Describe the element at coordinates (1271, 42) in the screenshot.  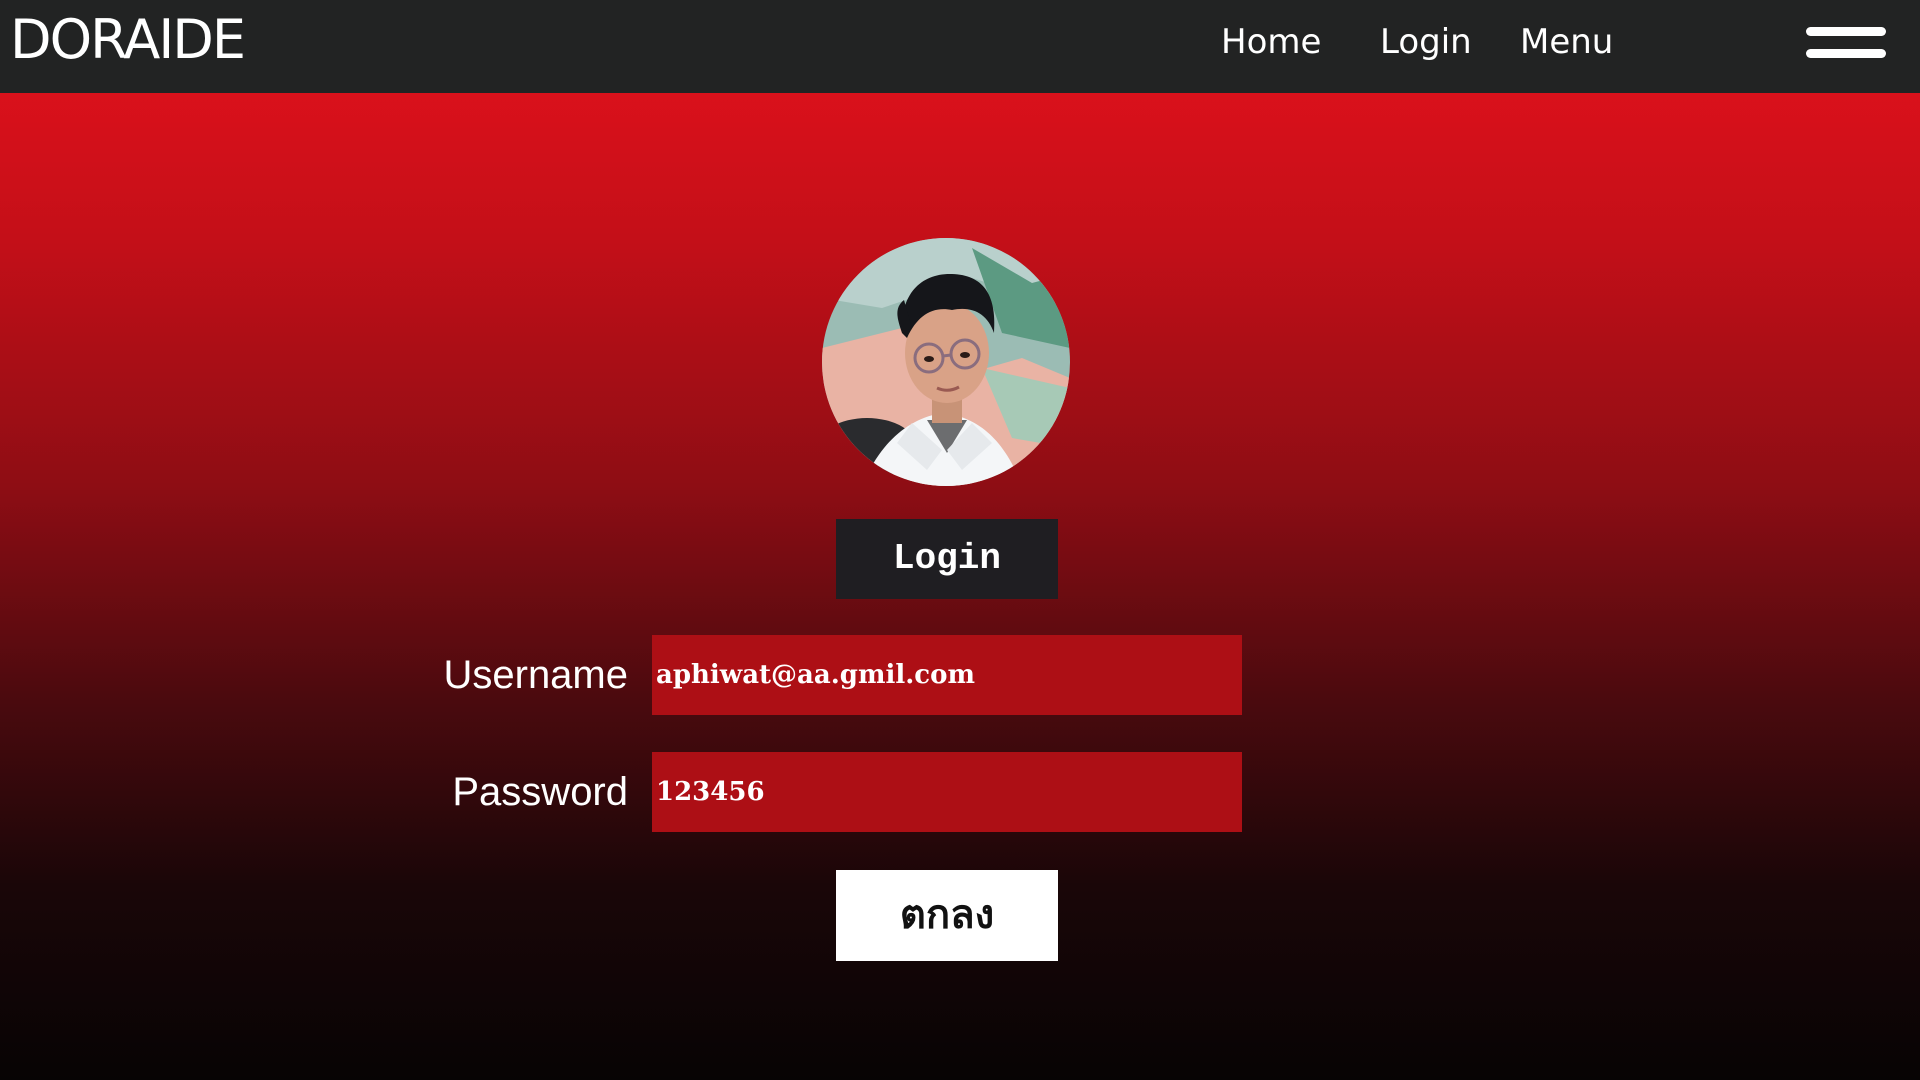
I see `nav-link-home: Home` at that location.